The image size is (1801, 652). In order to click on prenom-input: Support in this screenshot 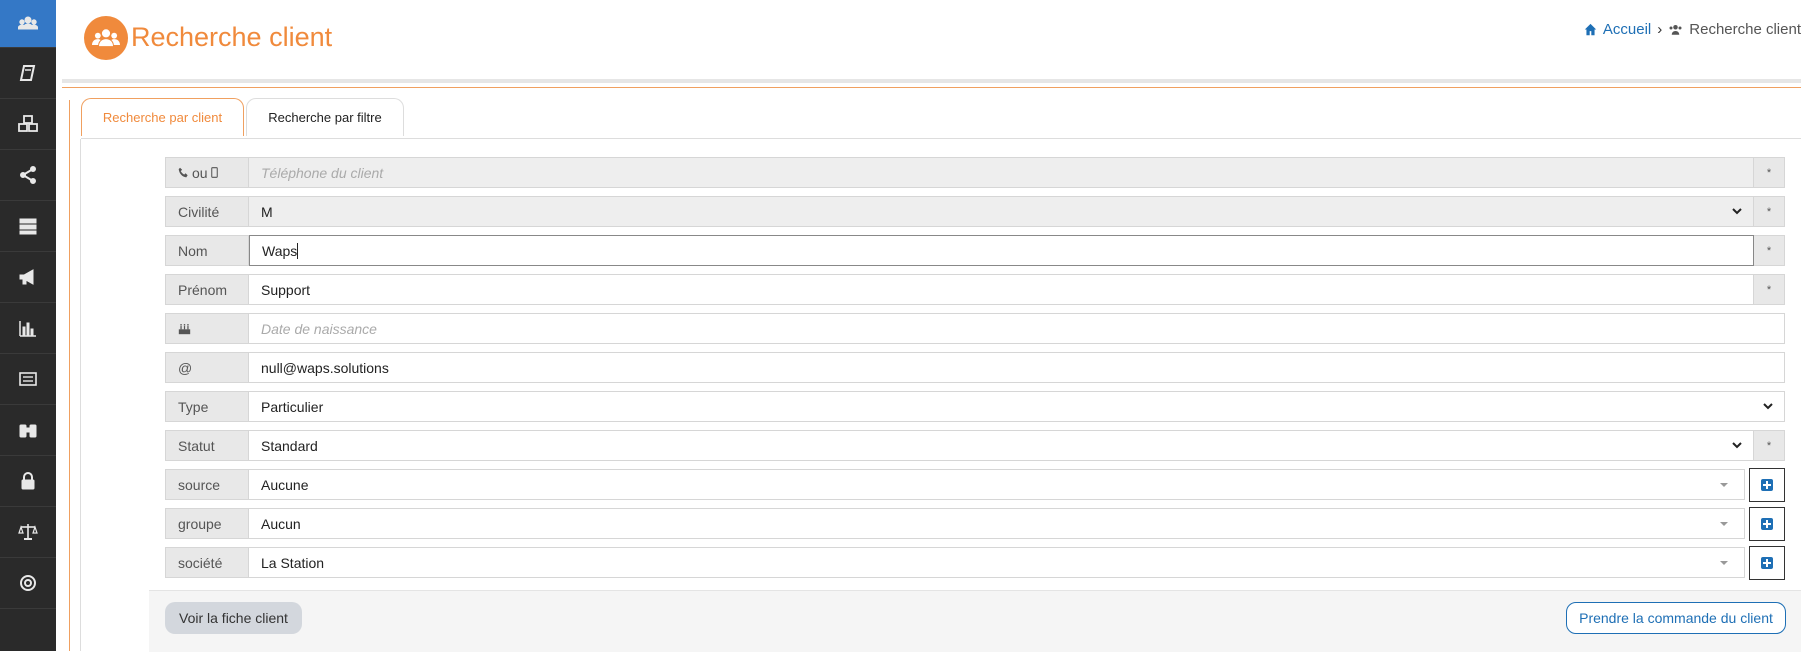, I will do `click(1001, 289)`.